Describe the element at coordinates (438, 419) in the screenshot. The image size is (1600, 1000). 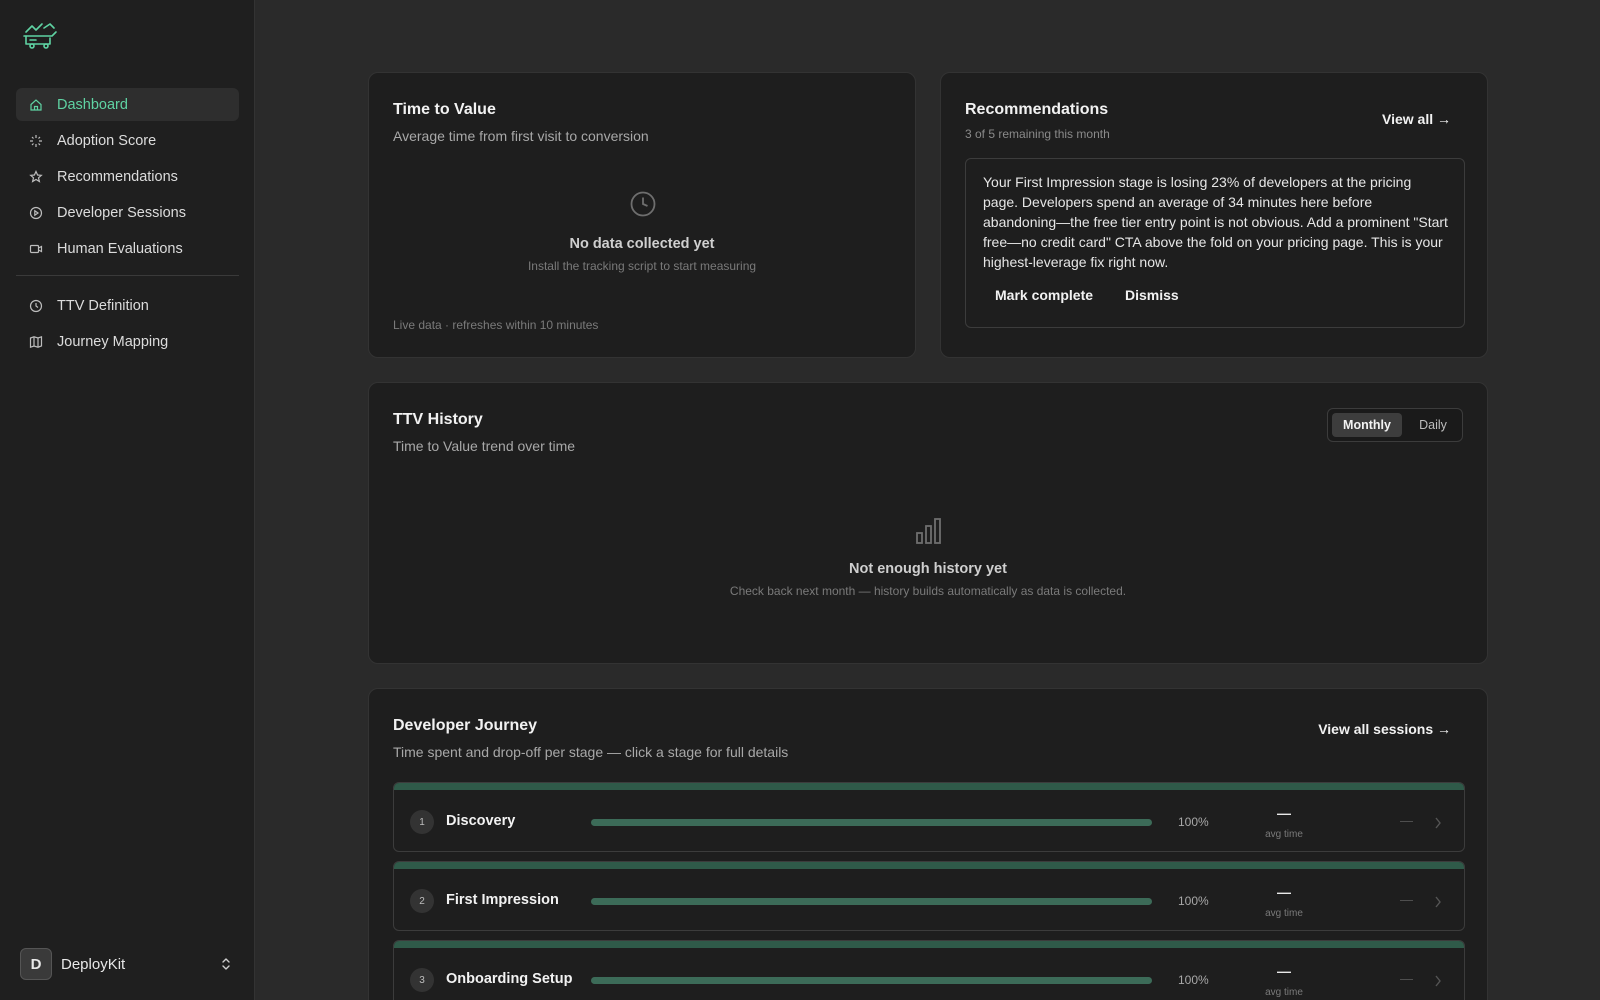
I see `card-title: TTV History` at that location.